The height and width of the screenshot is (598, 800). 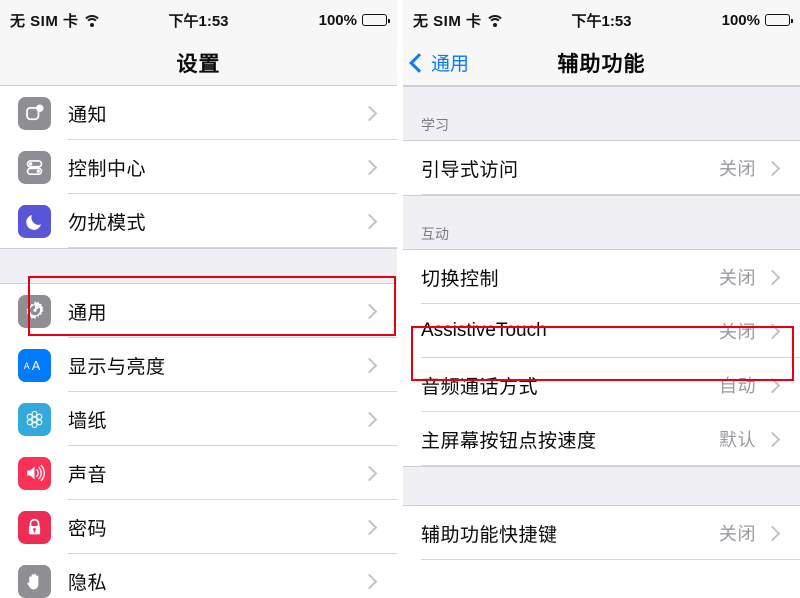 What do you see at coordinates (601, 533) in the screenshot?
I see `accessibility-row-shortcut: 辅助功能快捷键 关闭` at bounding box center [601, 533].